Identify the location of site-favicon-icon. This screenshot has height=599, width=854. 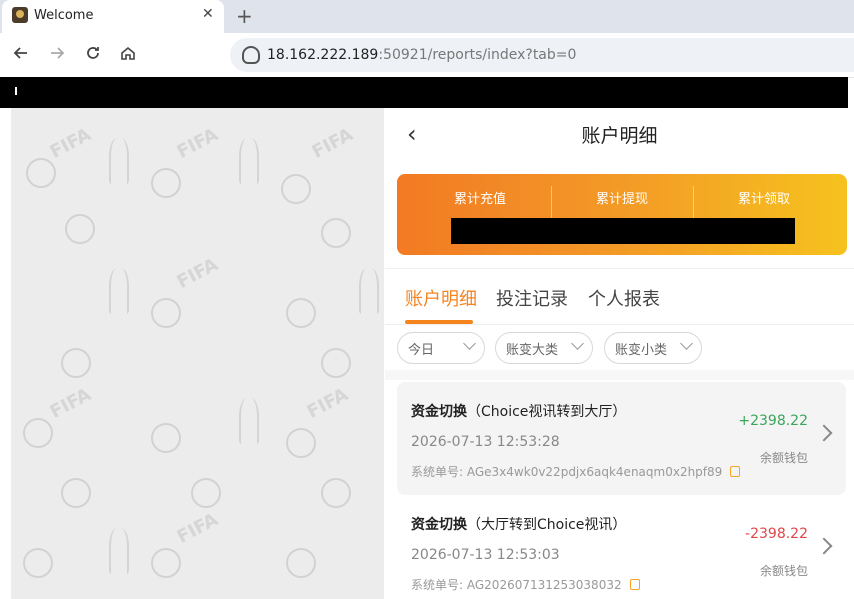
(20, 15).